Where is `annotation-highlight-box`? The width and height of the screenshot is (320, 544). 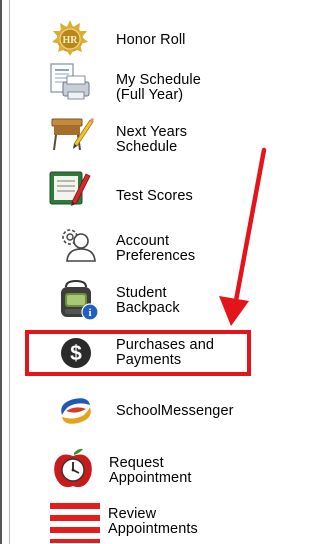 annotation-highlight-box is located at coordinates (138, 353).